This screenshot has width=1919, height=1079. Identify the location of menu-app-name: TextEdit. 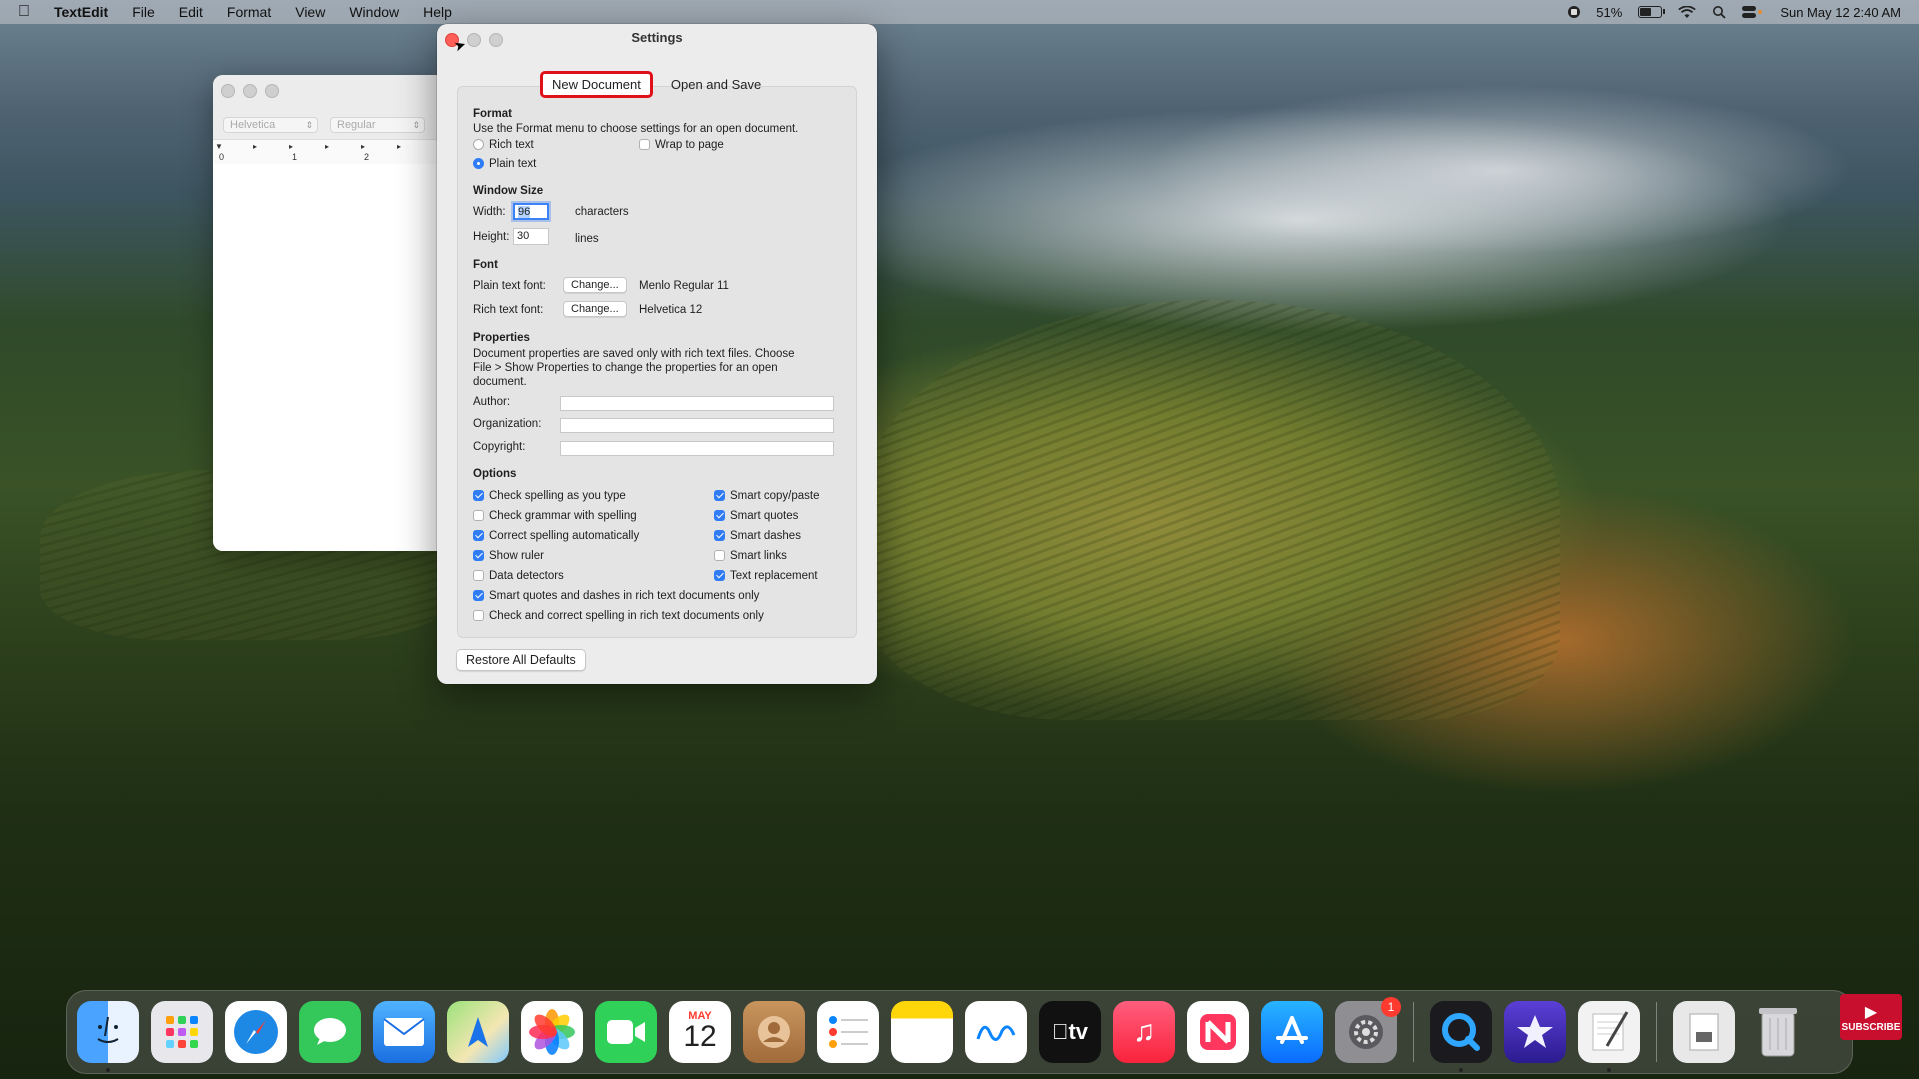
(81, 12).